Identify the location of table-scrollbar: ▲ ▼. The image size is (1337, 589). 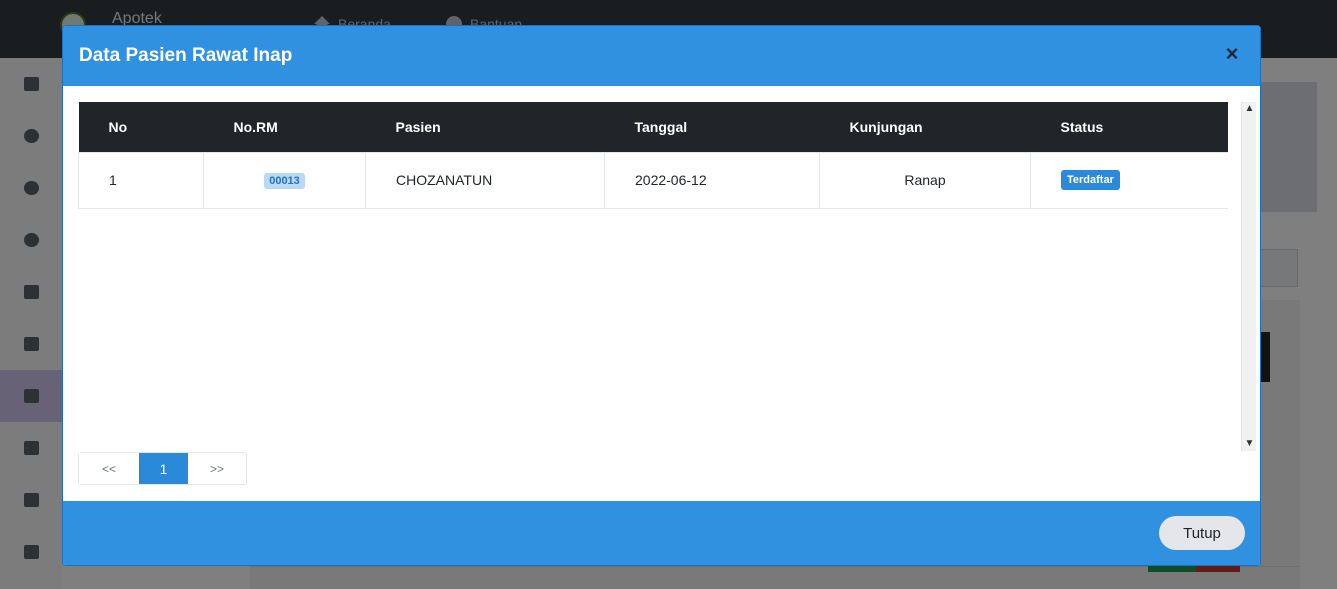
(1248, 276).